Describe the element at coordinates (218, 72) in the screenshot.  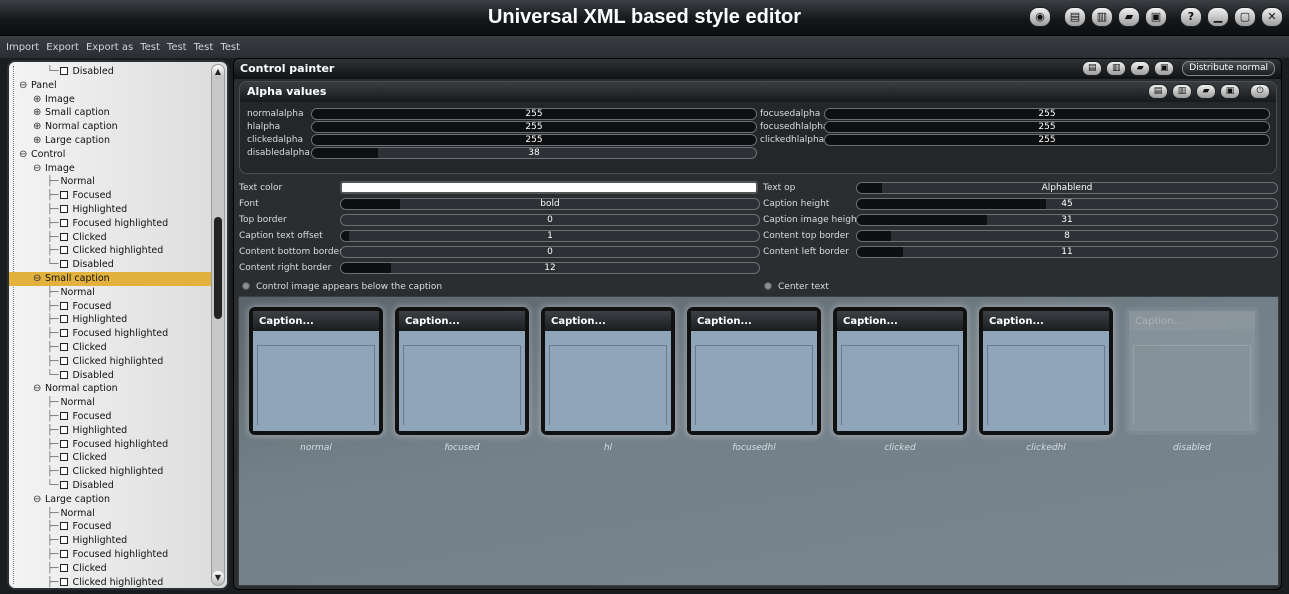
I see `scroll-up-icon: ▲` at that location.